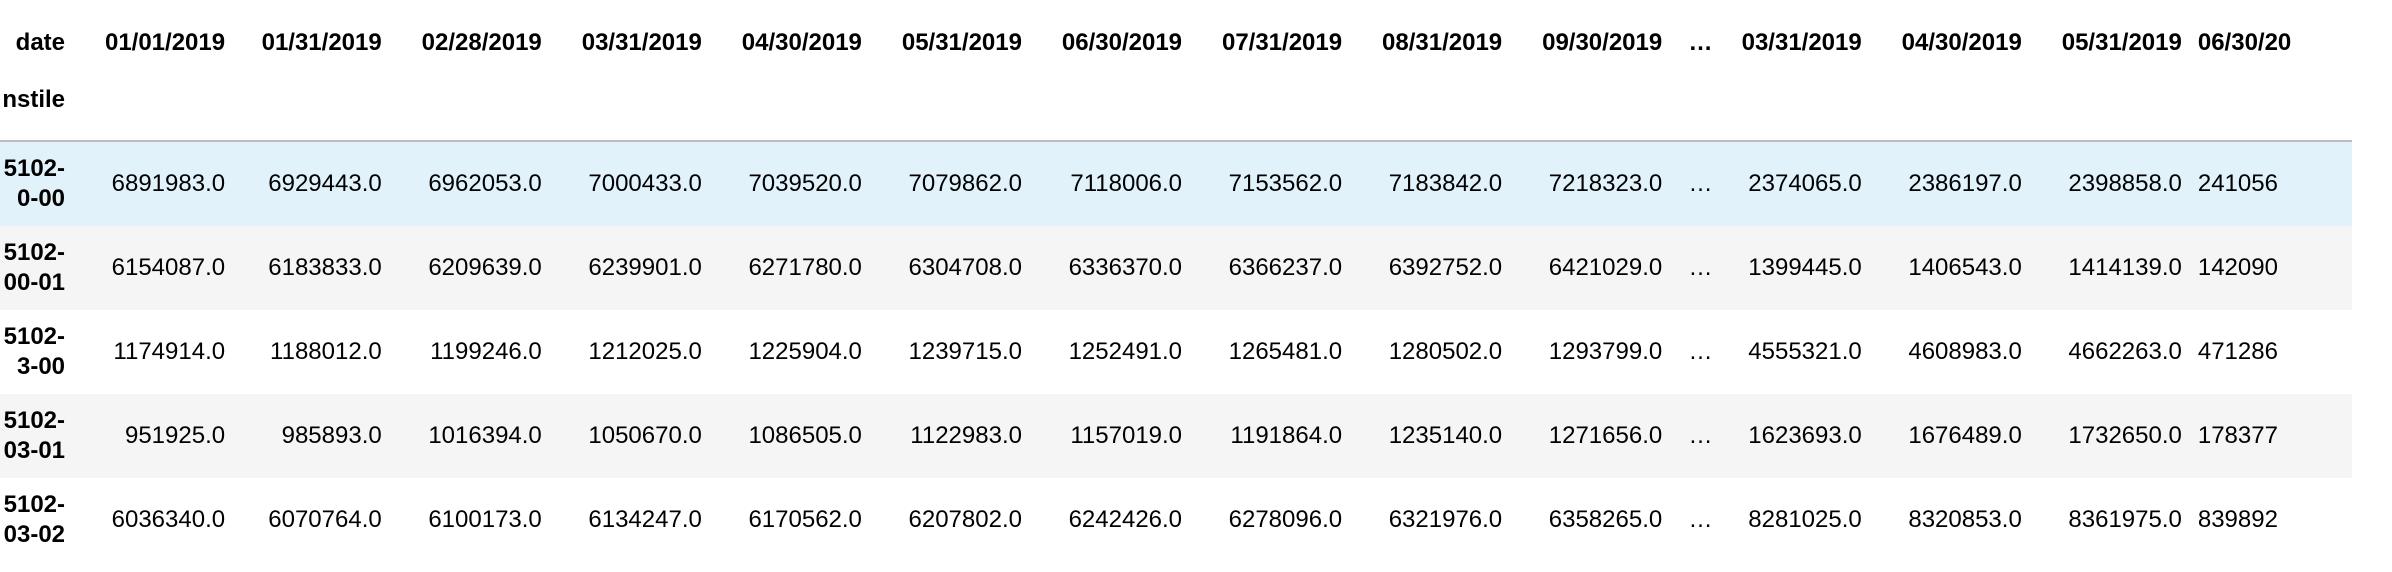 The width and height of the screenshot is (2392, 572). I want to click on table-cell: 1732650.0, so click(2125, 435).